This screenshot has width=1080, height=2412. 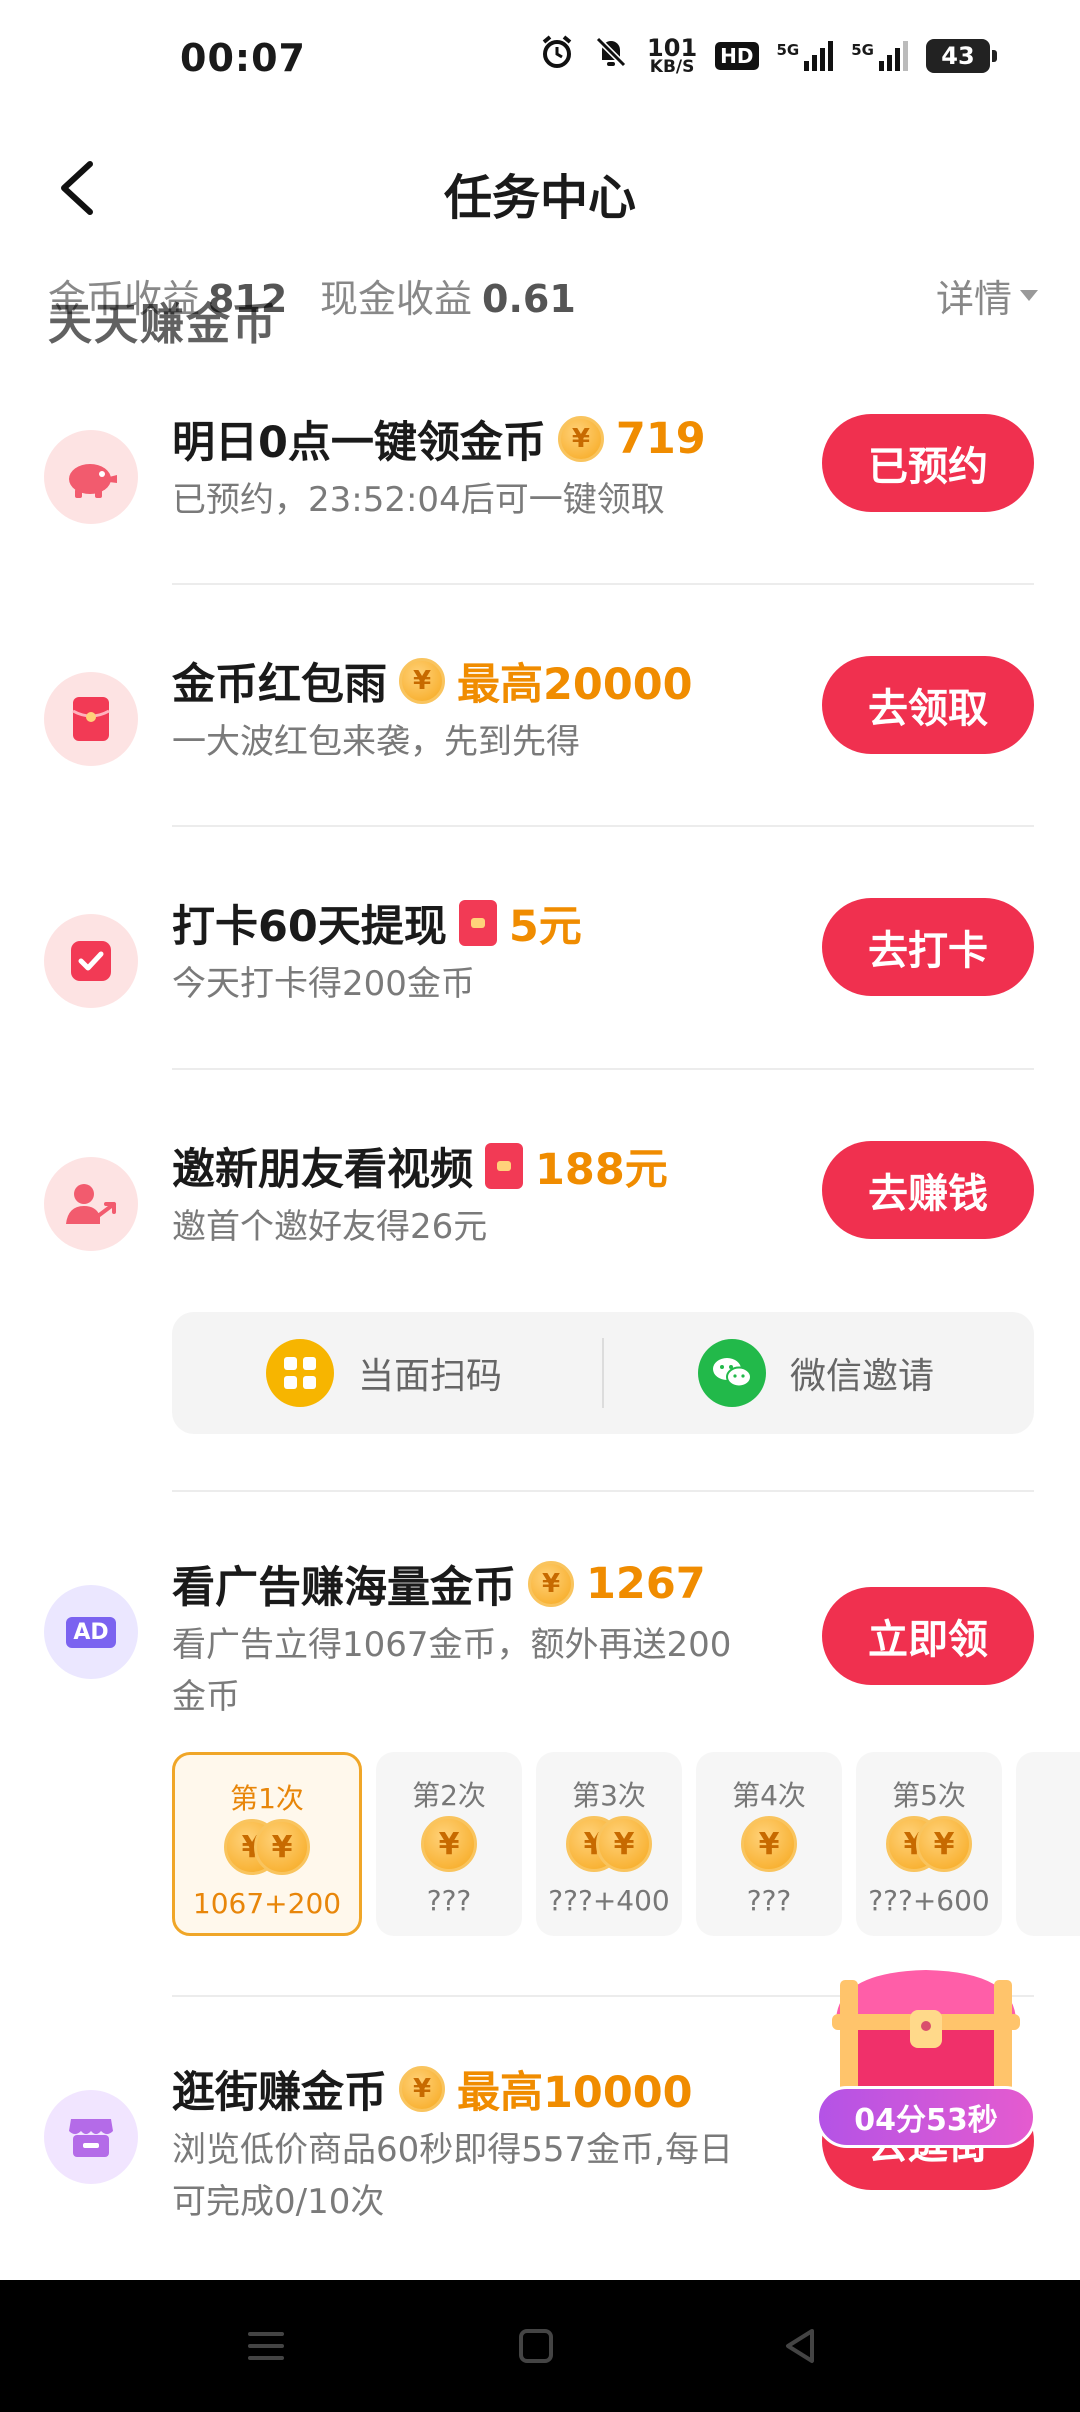 I want to click on mute-bell-icon, so click(x=611, y=56).